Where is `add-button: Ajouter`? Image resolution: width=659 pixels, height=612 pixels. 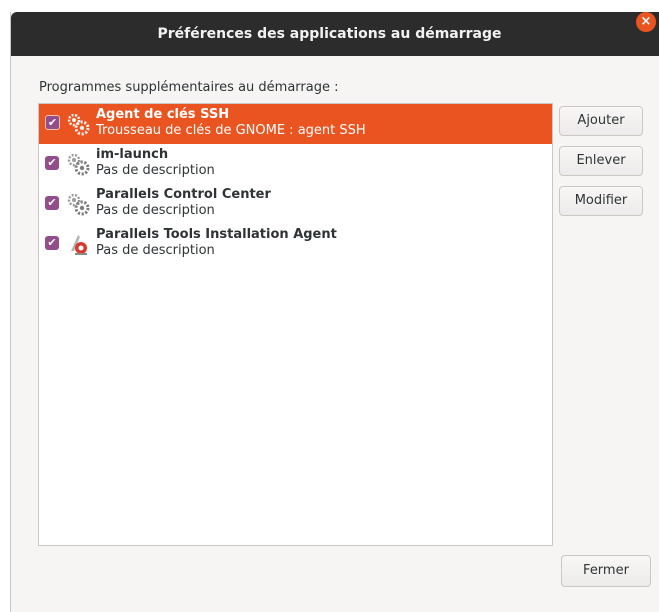 add-button: Ajouter is located at coordinates (601, 121).